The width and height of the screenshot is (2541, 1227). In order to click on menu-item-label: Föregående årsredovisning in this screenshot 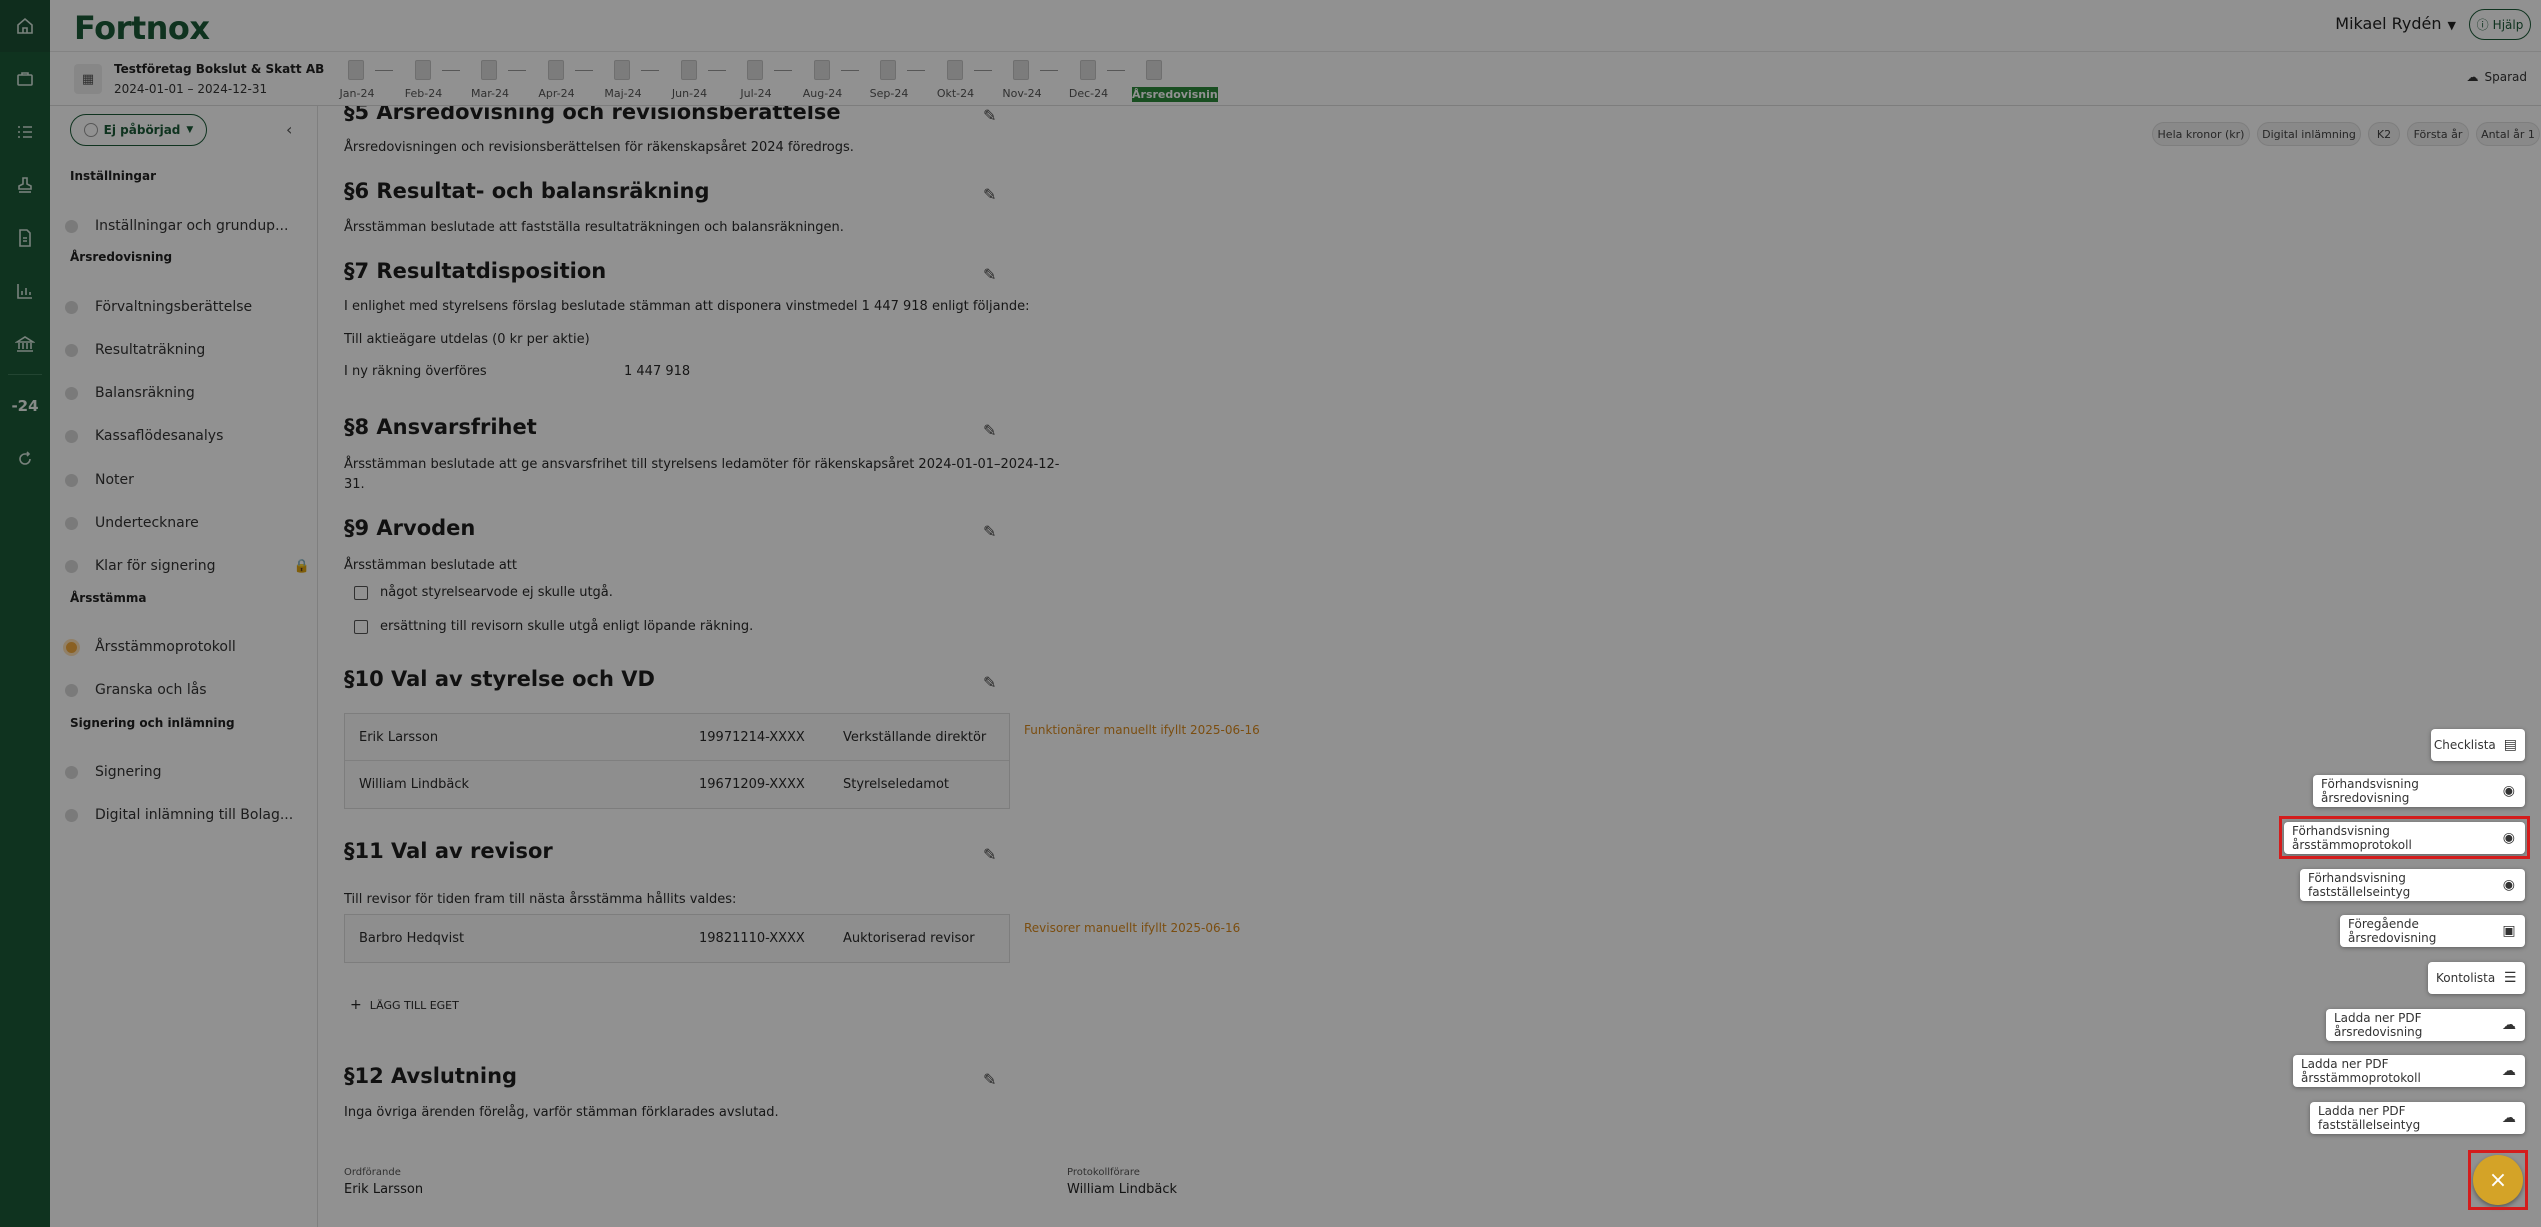, I will do `click(2392, 931)`.